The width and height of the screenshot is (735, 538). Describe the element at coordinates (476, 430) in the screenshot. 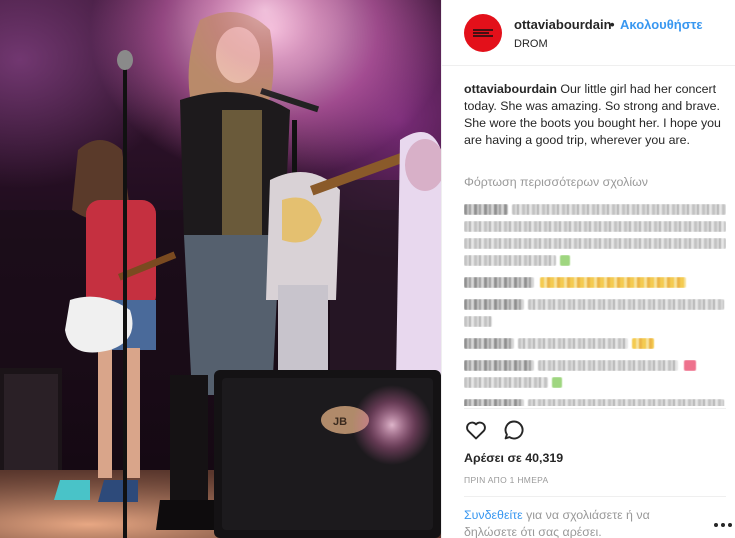

I see `heart-icon` at that location.